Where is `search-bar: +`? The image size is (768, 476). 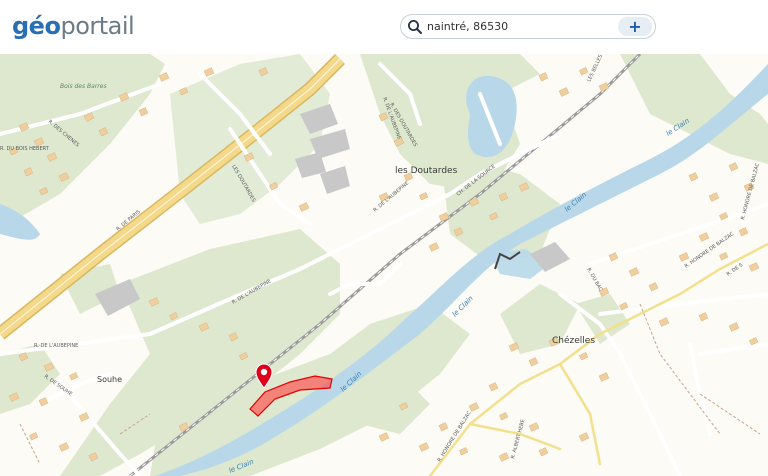
search-bar: + is located at coordinates (528, 26).